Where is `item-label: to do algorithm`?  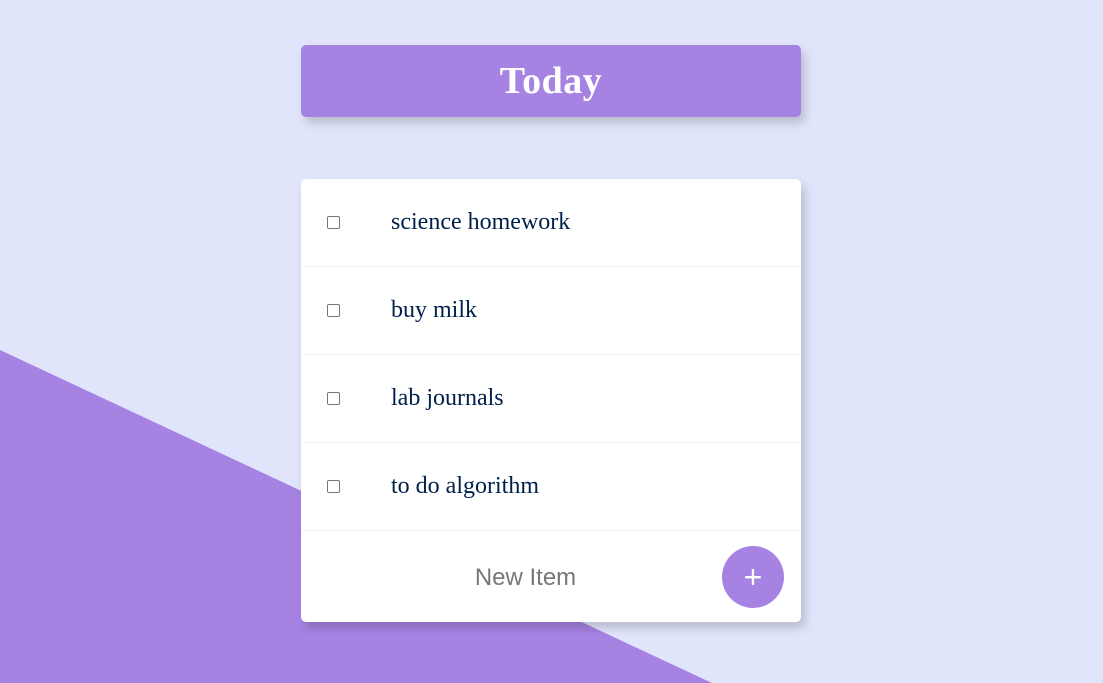
item-label: to do algorithm is located at coordinates (465, 486).